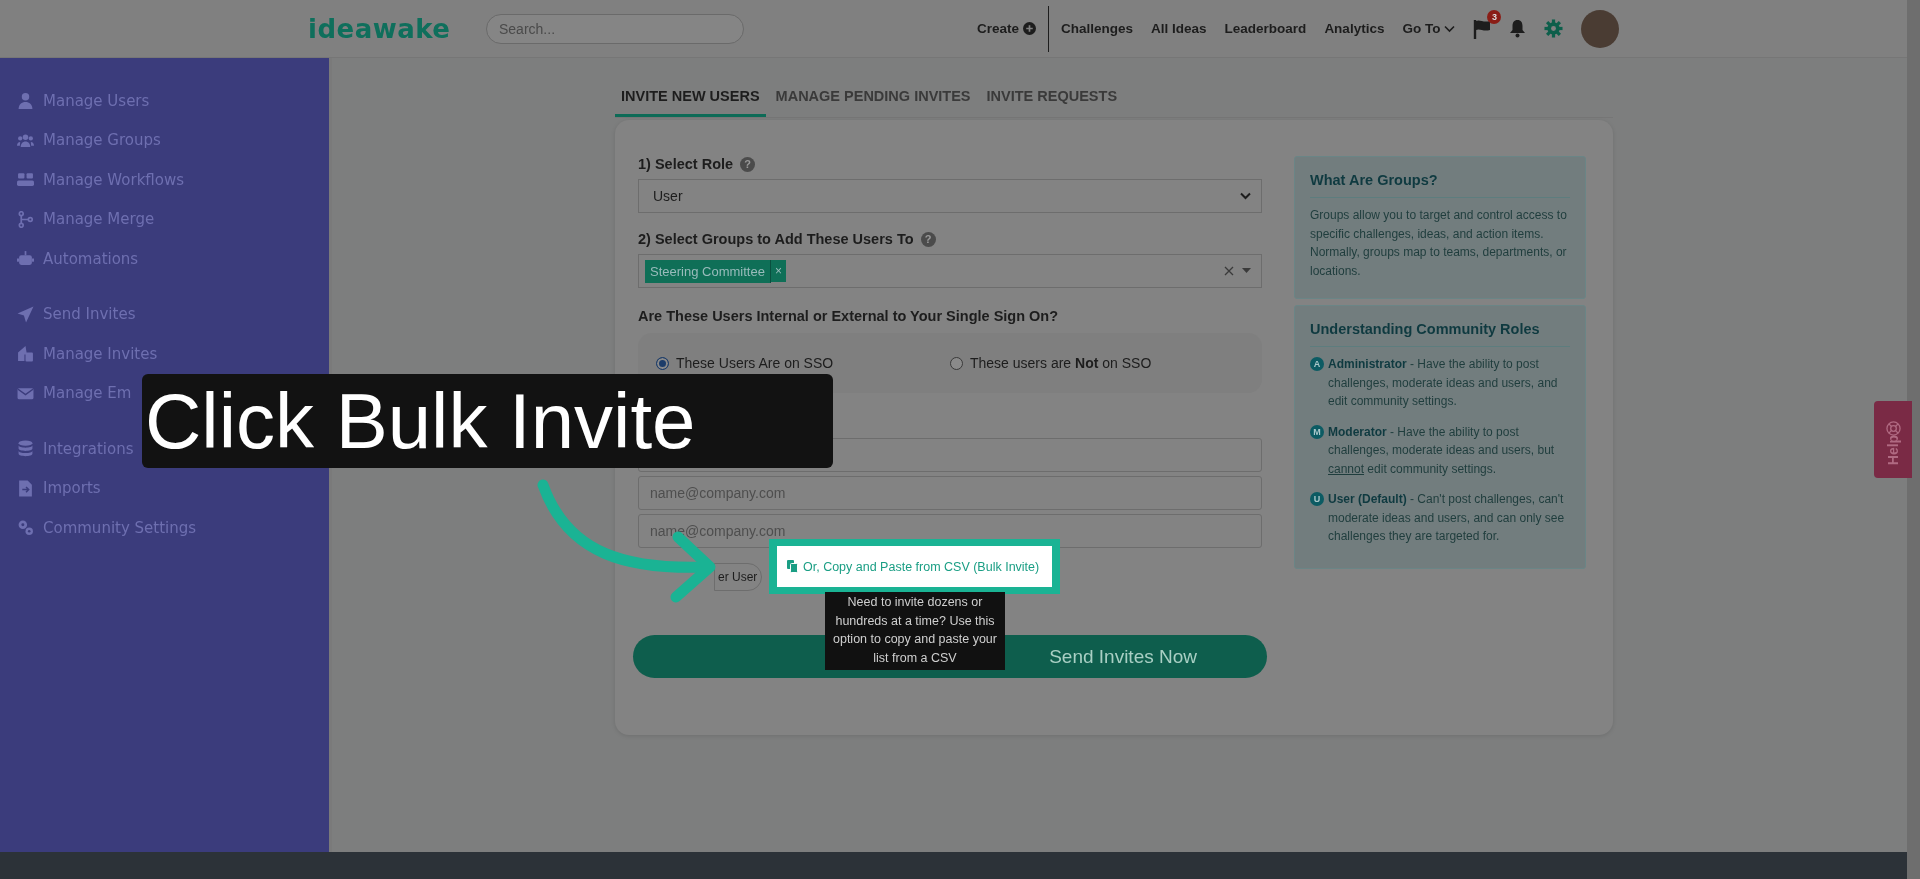  I want to click on panel-title: Understanding Community Roles, so click(1425, 329).